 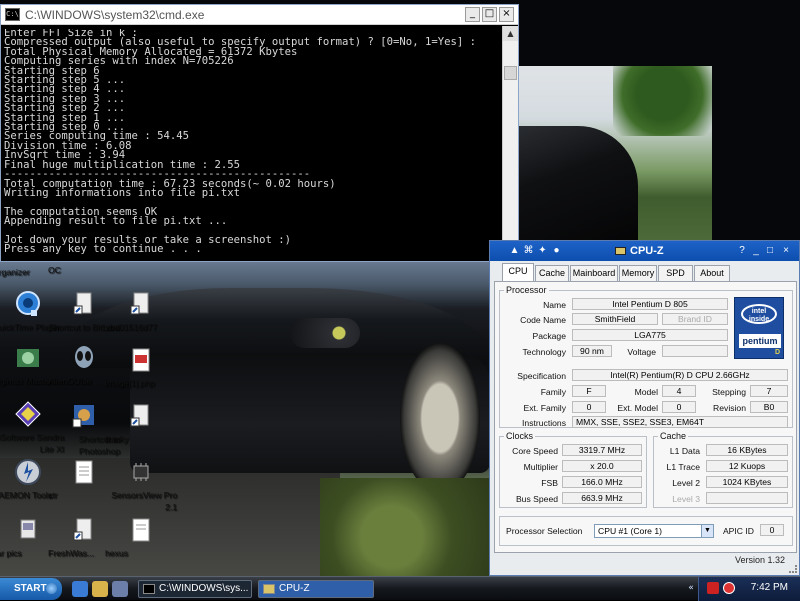 What do you see at coordinates (641, 352) in the screenshot?
I see `voltage-label: Voltage` at bounding box center [641, 352].